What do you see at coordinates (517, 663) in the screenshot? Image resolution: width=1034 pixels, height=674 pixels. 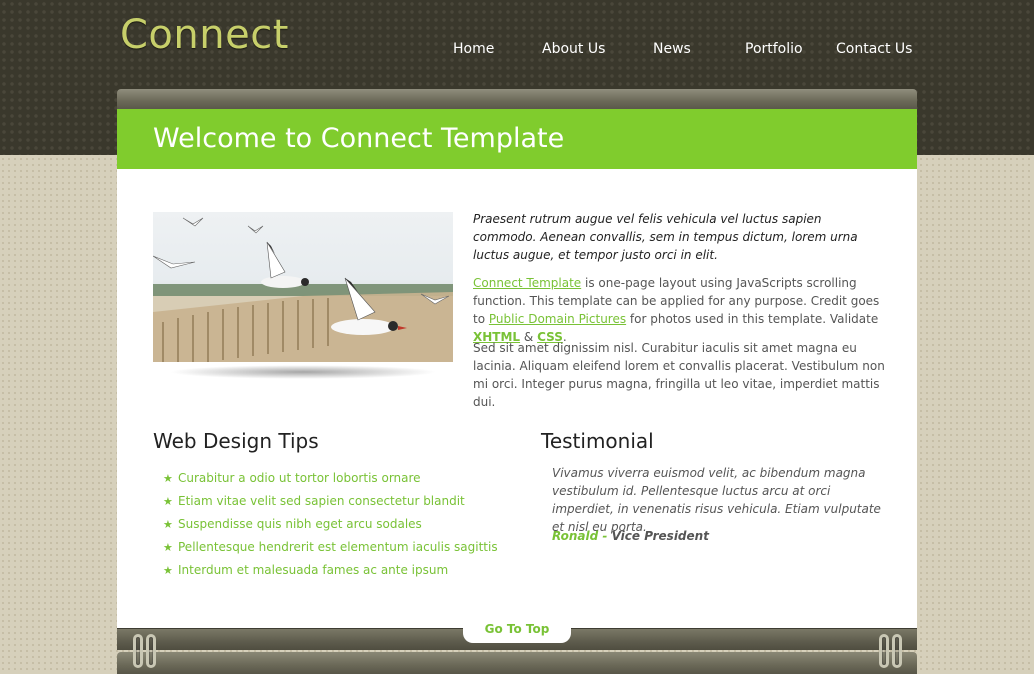 I see `next-panel-top-bar` at bounding box center [517, 663].